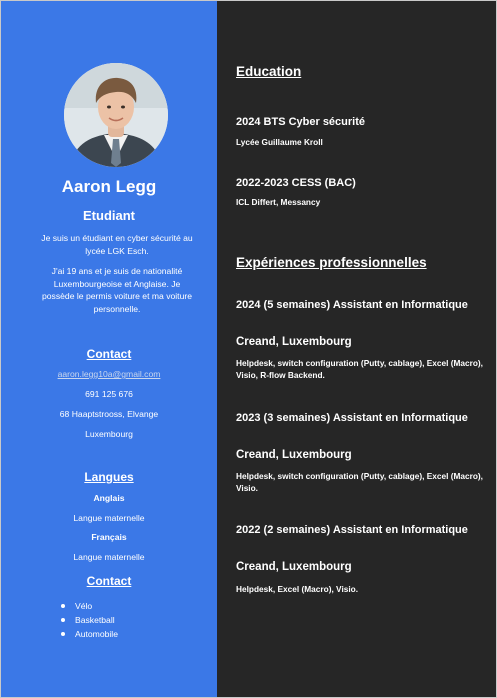 The width and height of the screenshot is (497, 698). I want to click on education-title: 2024 BTS Cyber sécurité, so click(301, 122).